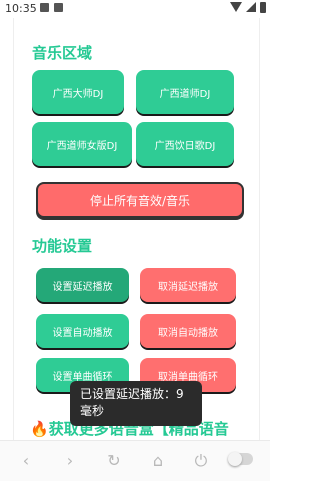 The width and height of the screenshot is (320, 481). I want to click on music-button-4: 广西饮日歌DJ, so click(185, 144).